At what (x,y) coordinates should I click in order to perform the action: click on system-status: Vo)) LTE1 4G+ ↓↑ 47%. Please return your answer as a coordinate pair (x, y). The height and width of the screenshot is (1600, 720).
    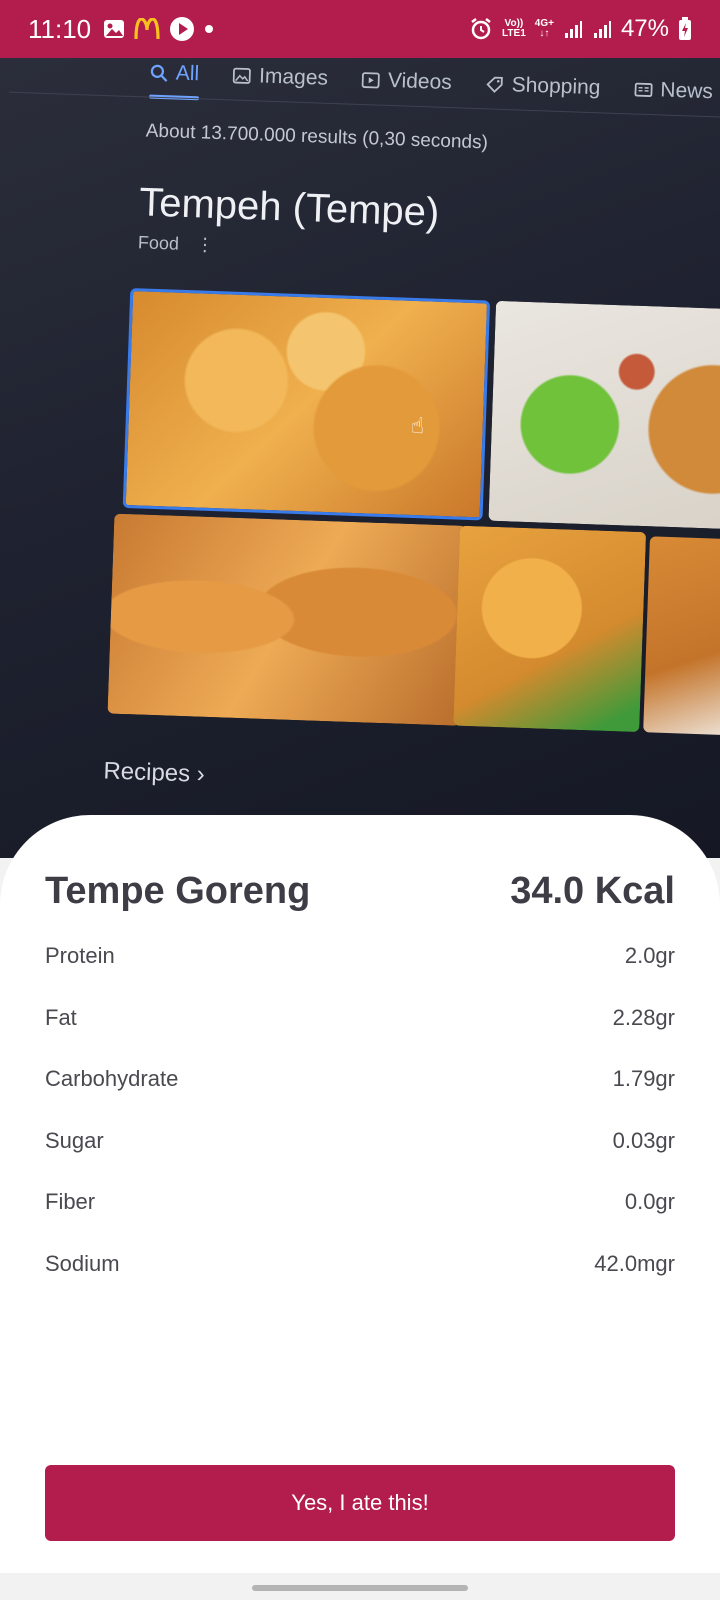
    Looking at the image, I should click on (580, 29).